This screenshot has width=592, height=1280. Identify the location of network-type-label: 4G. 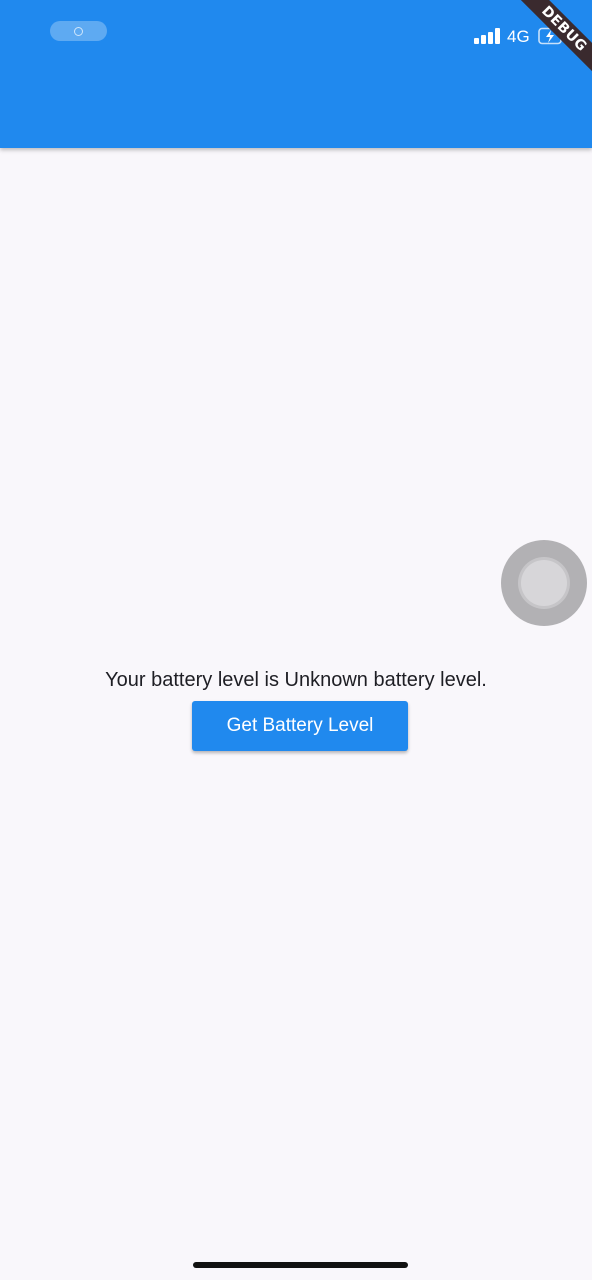
(518, 36).